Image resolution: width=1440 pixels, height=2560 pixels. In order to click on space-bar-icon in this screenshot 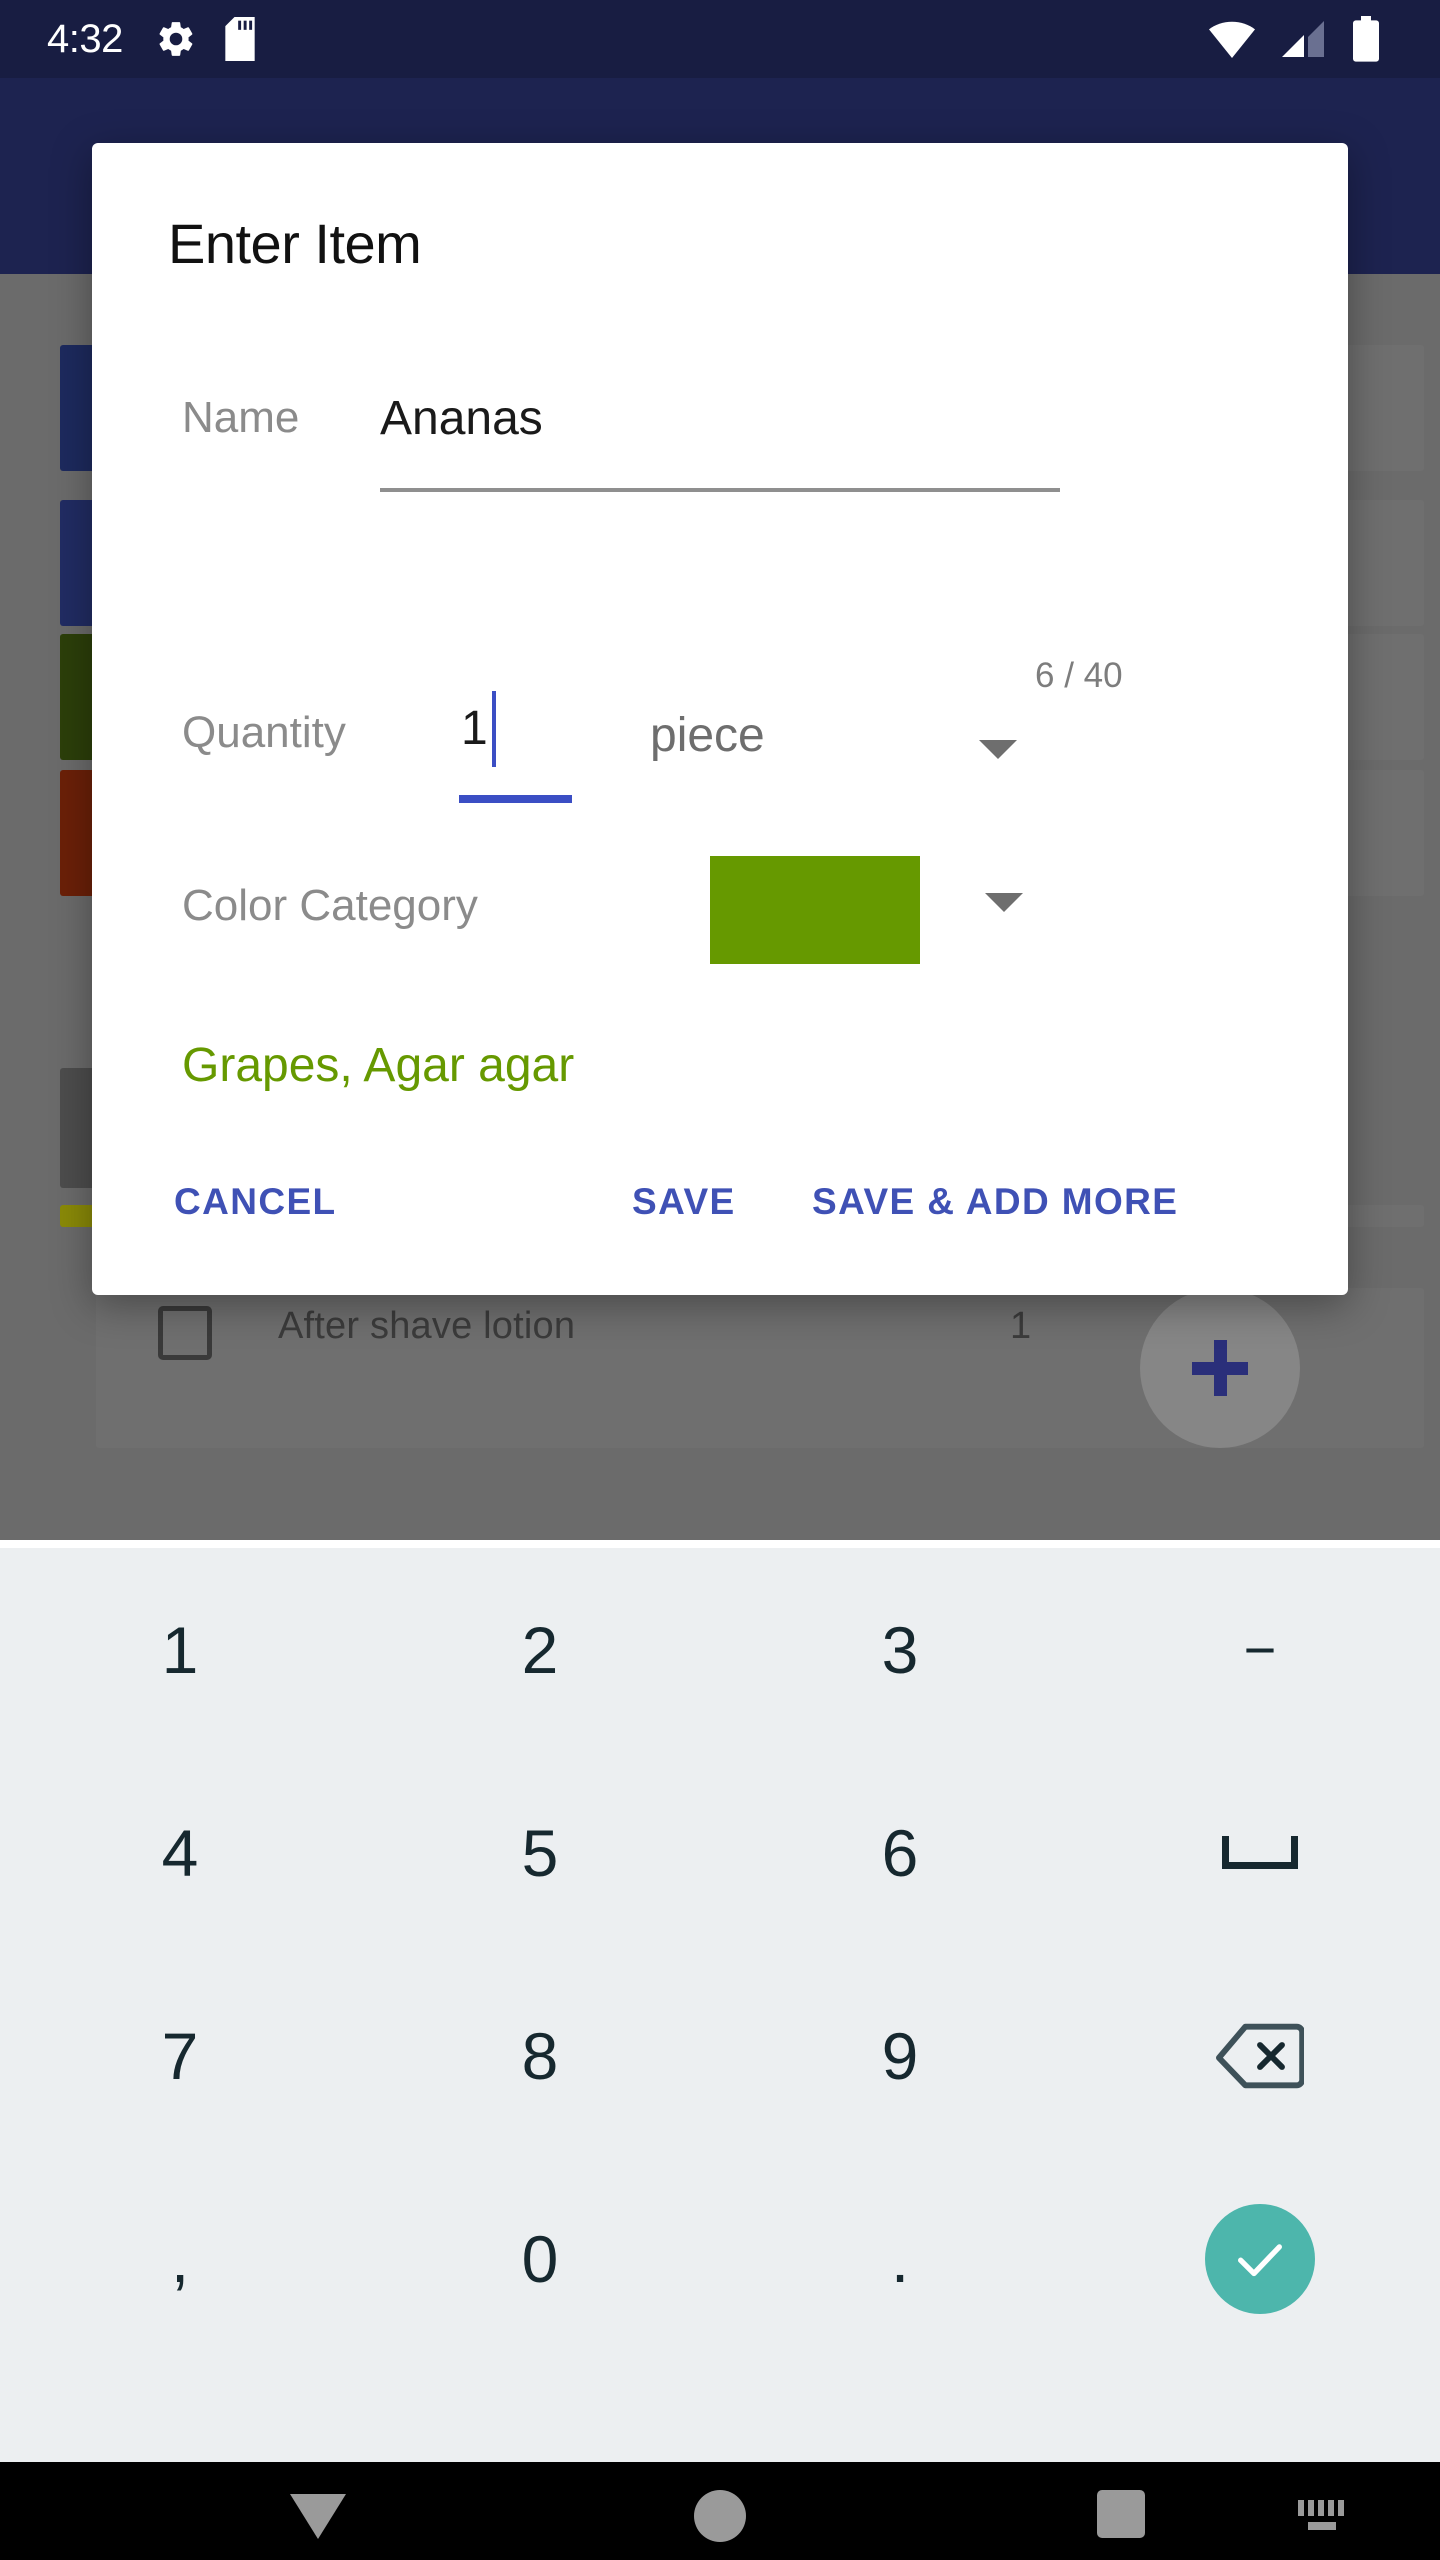, I will do `click(1260, 1852)`.